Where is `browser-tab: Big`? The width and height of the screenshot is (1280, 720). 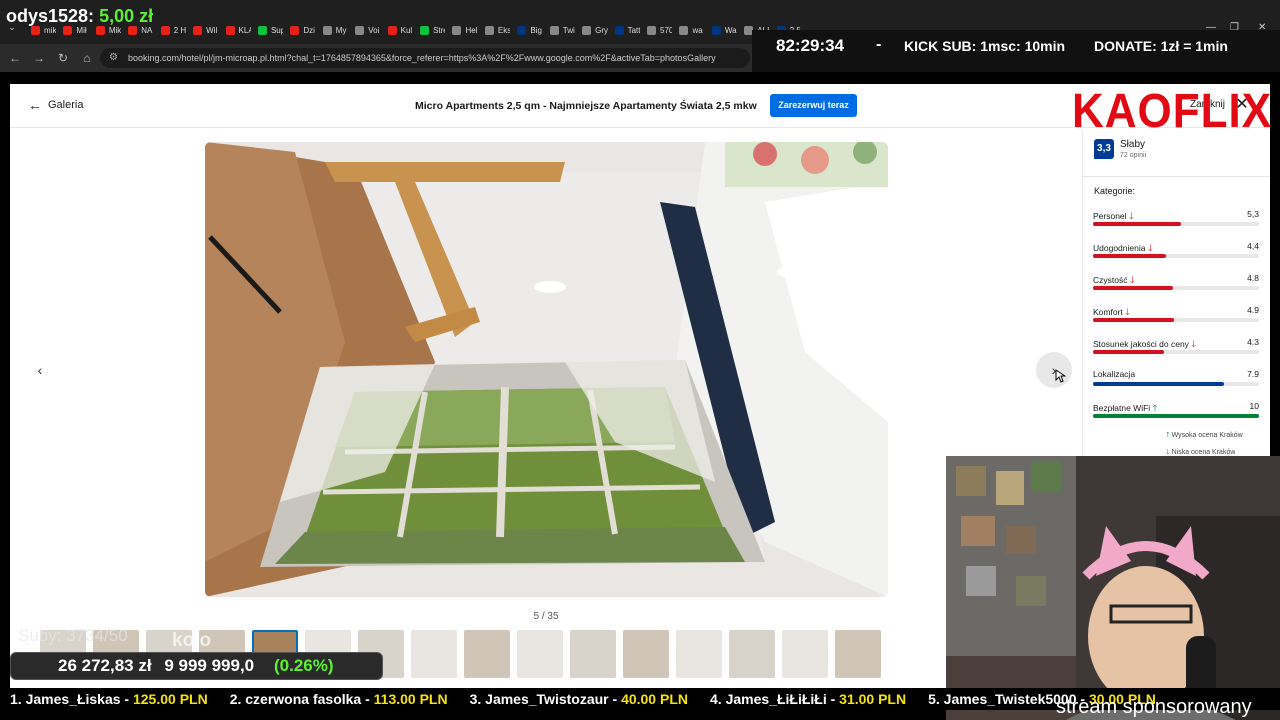
browser-tab: Big is located at coordinates (527, 30).